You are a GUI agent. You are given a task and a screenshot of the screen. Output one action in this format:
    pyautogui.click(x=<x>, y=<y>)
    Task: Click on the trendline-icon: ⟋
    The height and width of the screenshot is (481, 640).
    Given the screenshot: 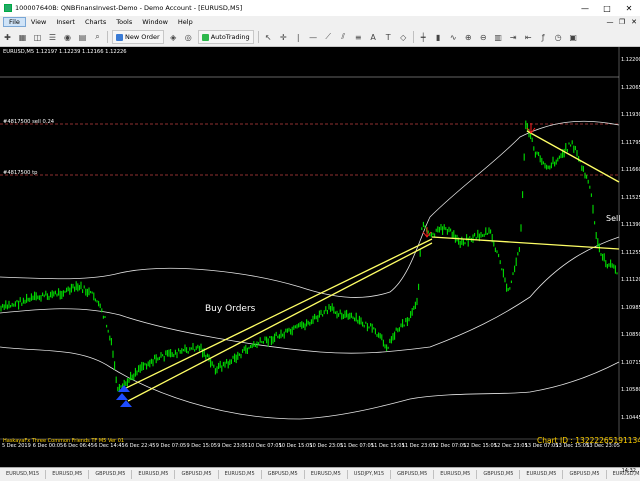 What is the action you would take?
    pyautogui.click(x=328, y=37)
    